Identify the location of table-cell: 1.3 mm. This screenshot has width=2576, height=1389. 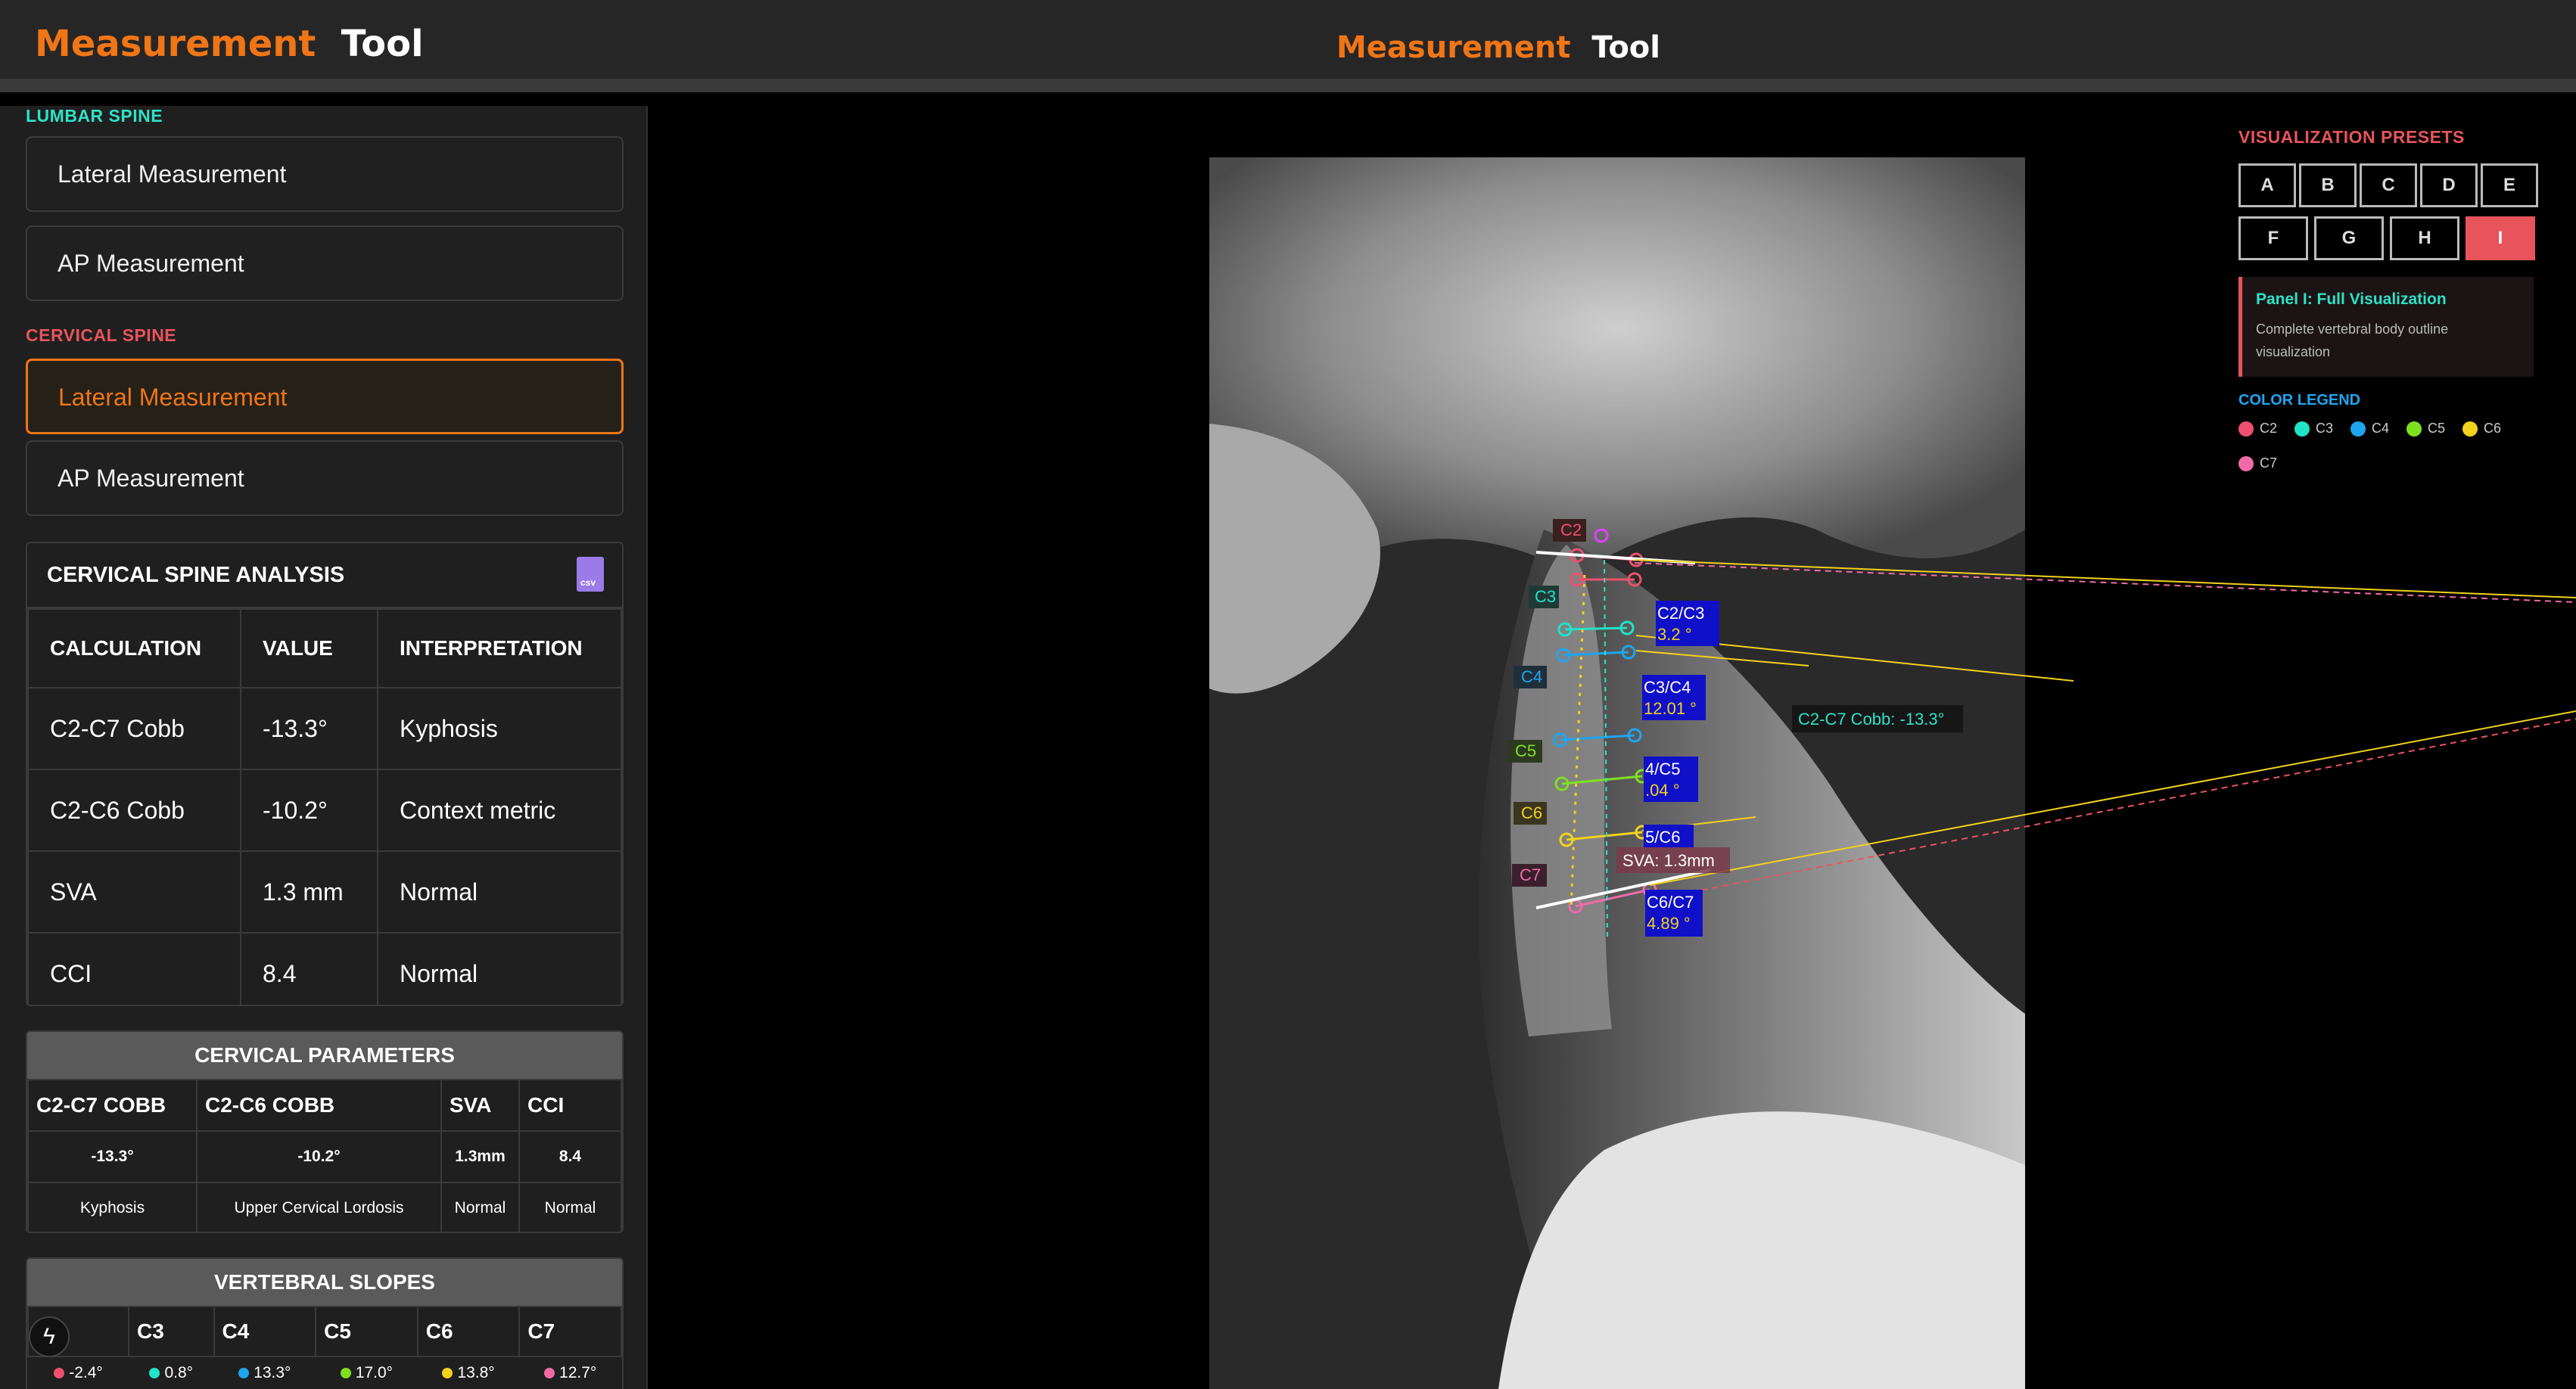
(309, 892).